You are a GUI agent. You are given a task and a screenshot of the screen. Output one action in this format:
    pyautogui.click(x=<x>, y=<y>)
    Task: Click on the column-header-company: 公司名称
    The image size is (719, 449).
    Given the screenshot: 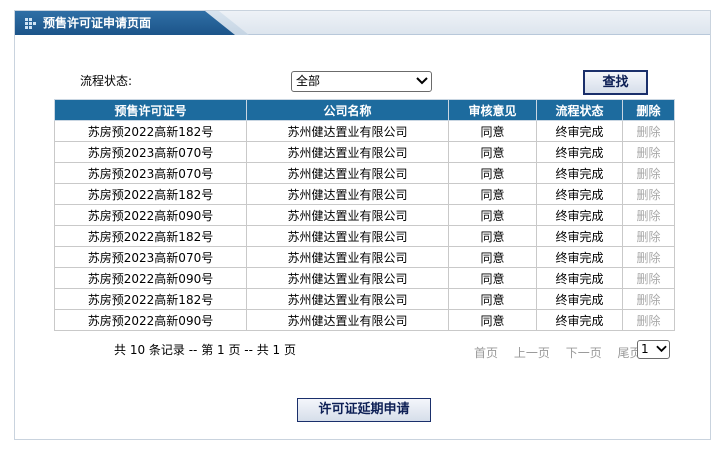 What is the action you would take?
    pyautogui.click(x=347, y=110)
    